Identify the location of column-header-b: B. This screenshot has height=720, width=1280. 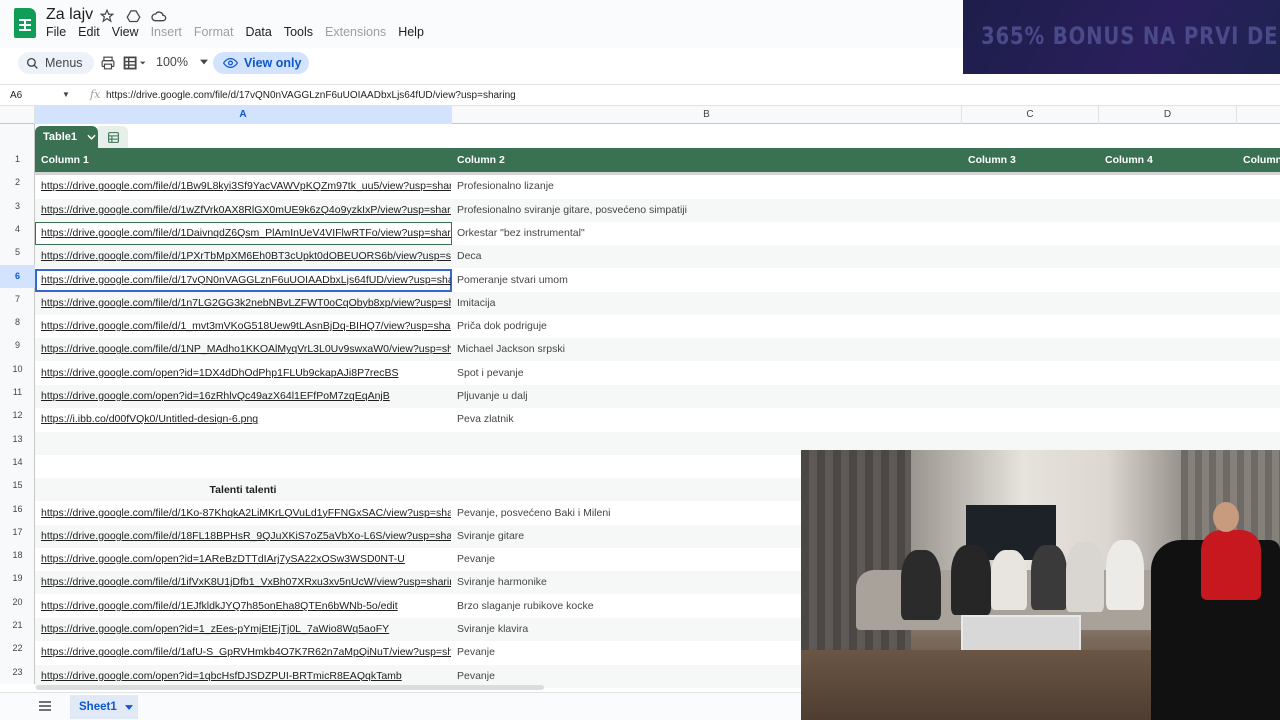
(707, 115).